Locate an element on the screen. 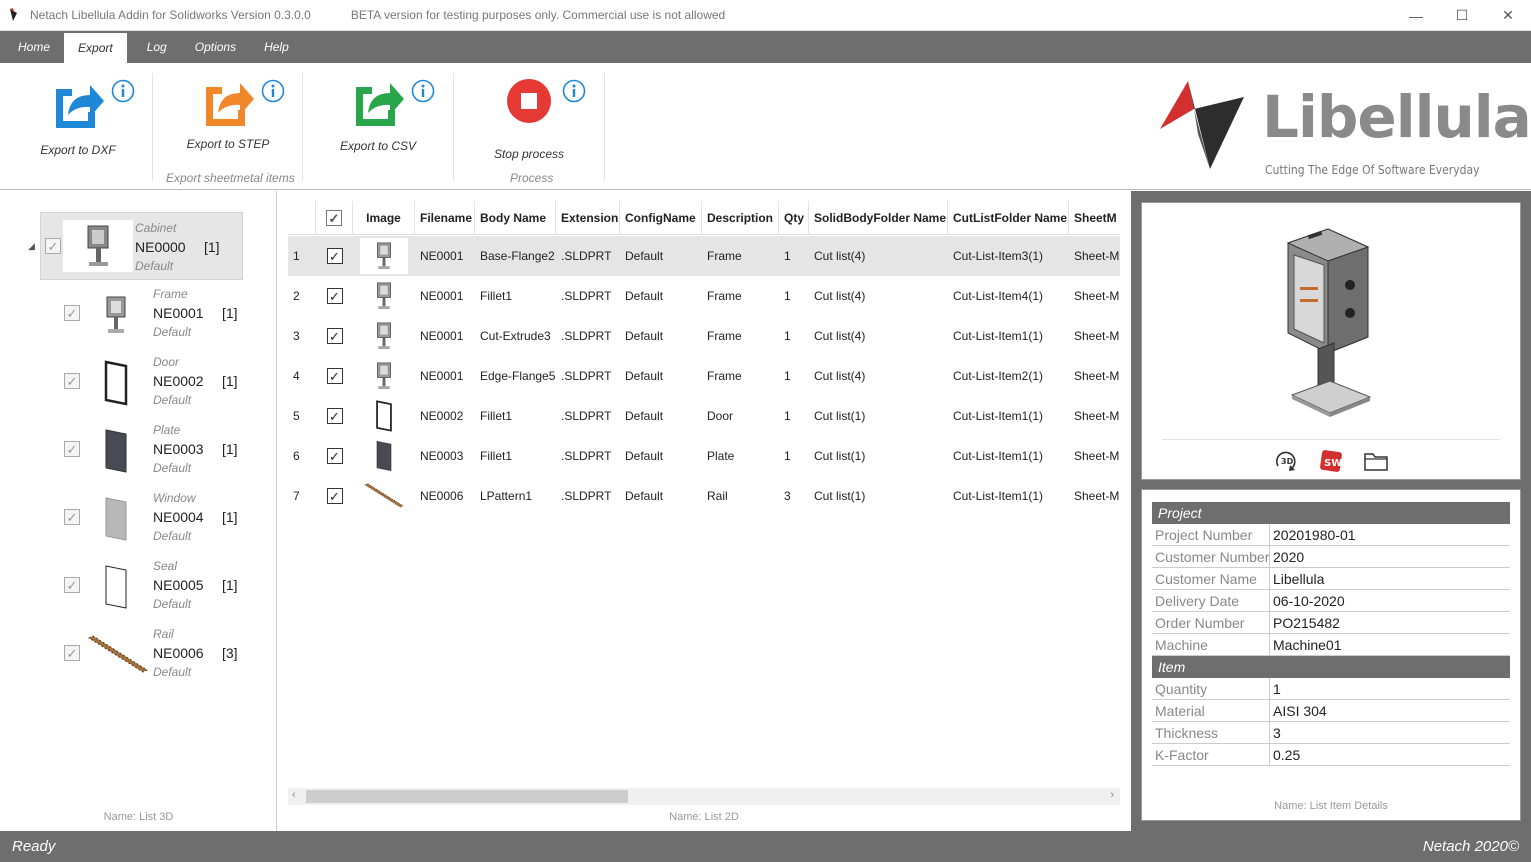 The width and height of the screenshot is (1531, 862). tree-item-door: ✓ Door NE0002 [1] Default is located at coordinates (171, 386).